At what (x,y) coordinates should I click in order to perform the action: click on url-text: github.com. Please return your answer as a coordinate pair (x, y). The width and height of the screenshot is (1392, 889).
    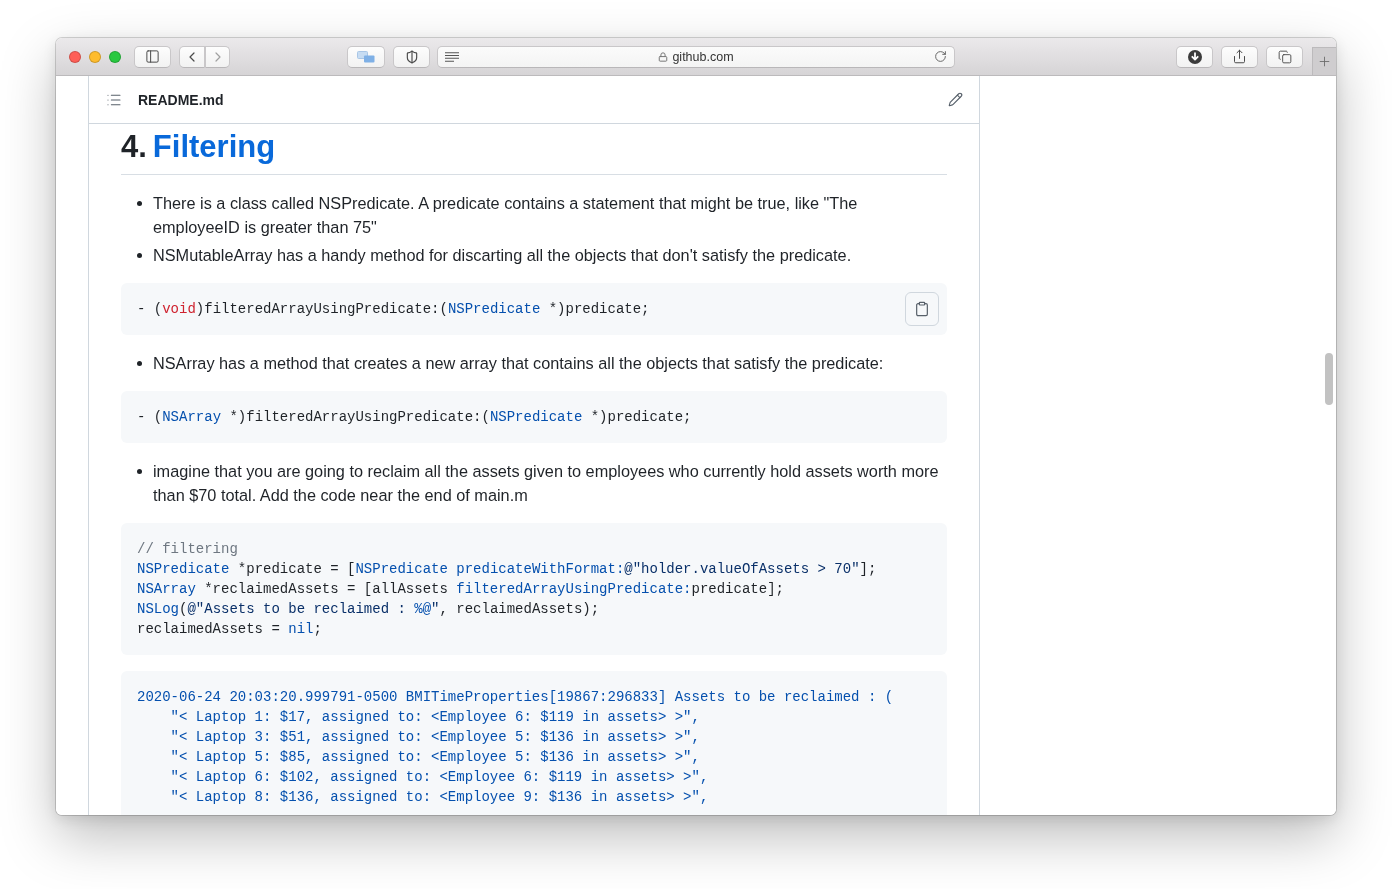
    Looking at the image, I should click on (703, 56).